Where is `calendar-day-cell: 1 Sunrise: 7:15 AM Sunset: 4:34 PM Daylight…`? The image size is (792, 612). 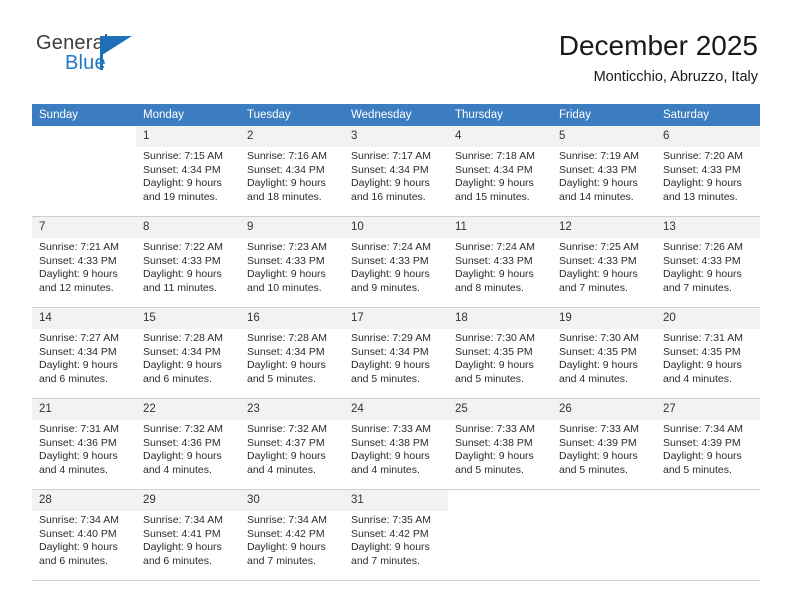
calendar-day-cell: 1 Sunrise: 7:15 AM Sunset: 4:34 PM Daylight… is located at coordinates (188, 171).